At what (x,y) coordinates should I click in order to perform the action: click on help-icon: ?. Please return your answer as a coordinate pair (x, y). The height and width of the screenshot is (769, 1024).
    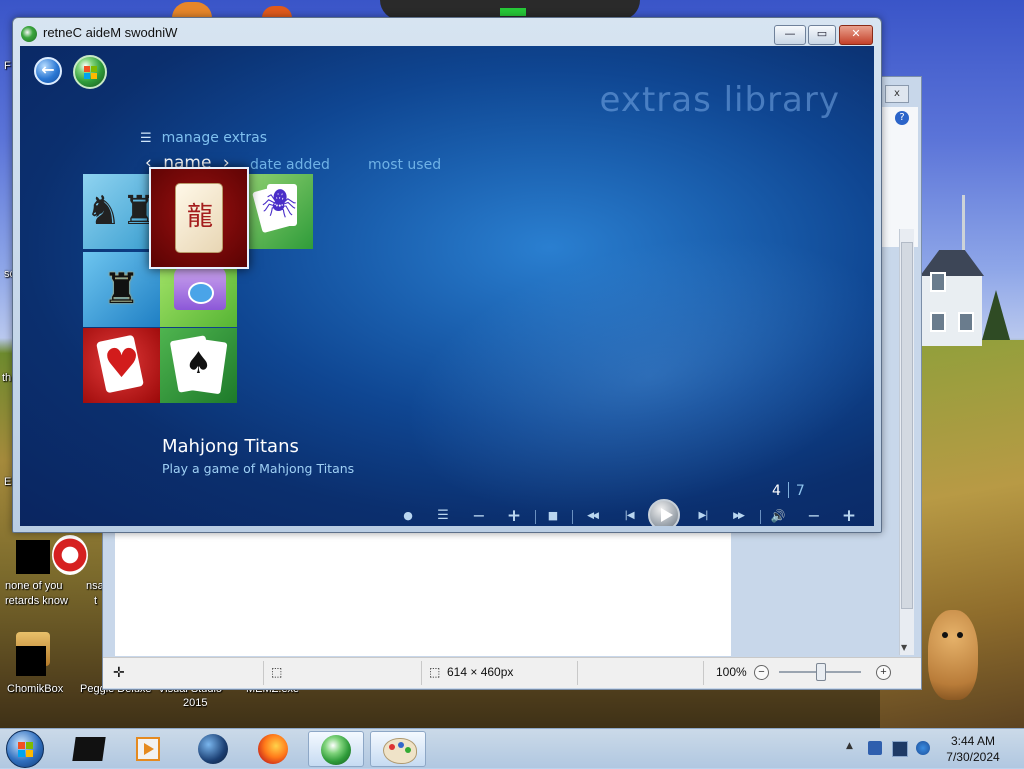
    Looking at the image, I should click on (902, 118).